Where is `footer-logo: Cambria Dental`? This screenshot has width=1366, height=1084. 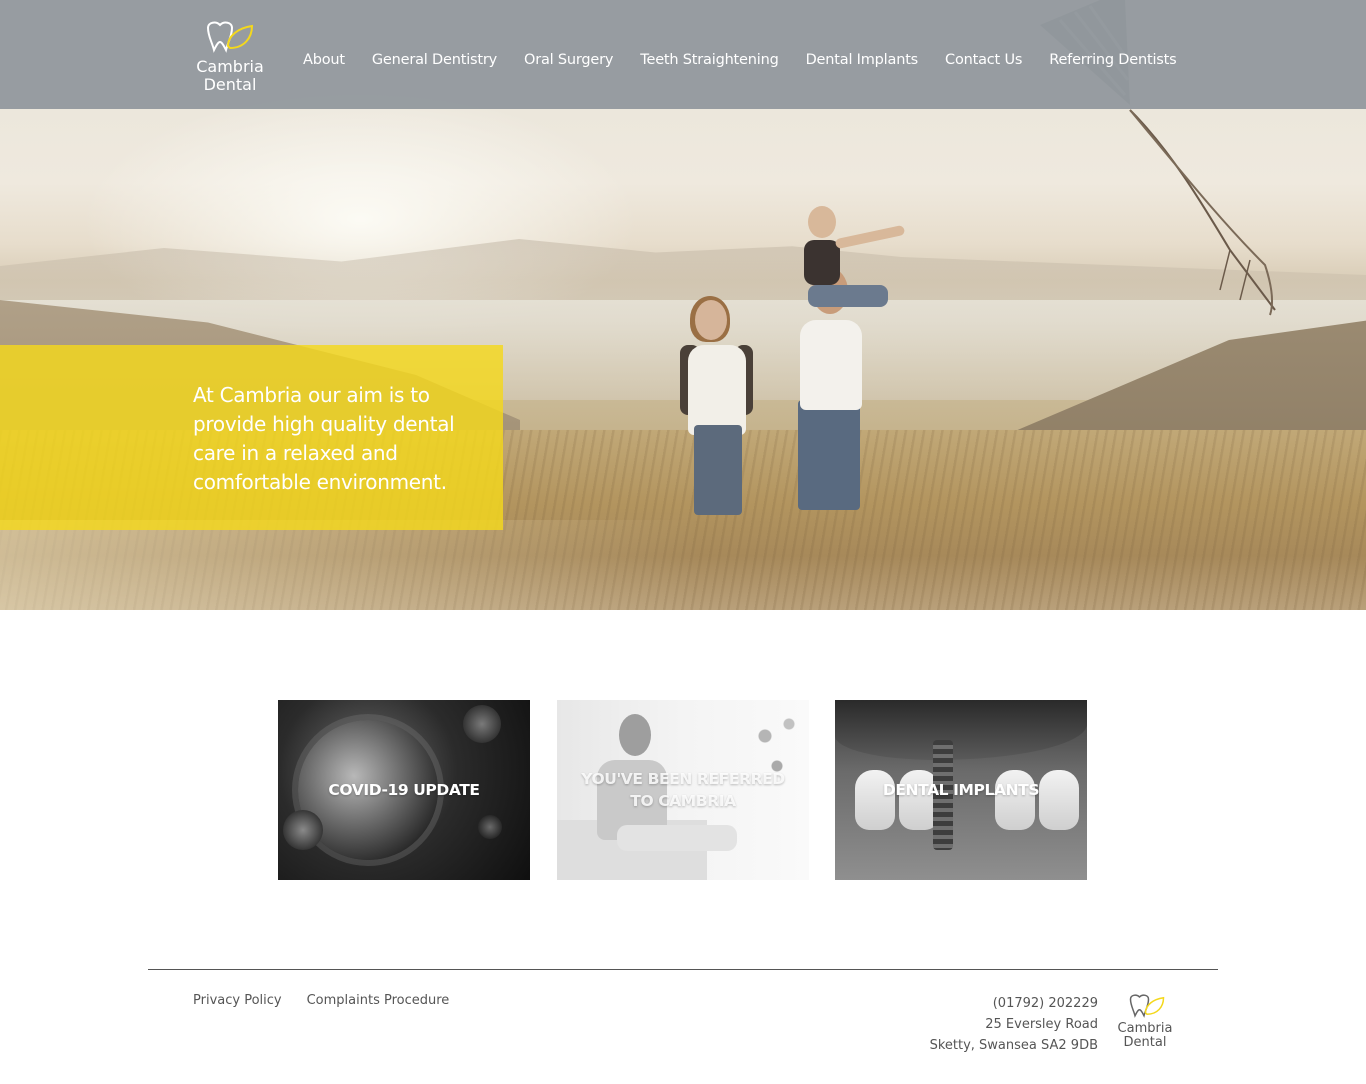
footer-logo: Cambria Dental is located at coordinates (1145, 1023).